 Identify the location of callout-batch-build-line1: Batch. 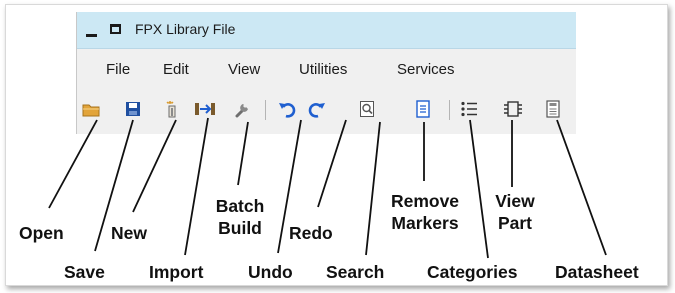
(240, 206).